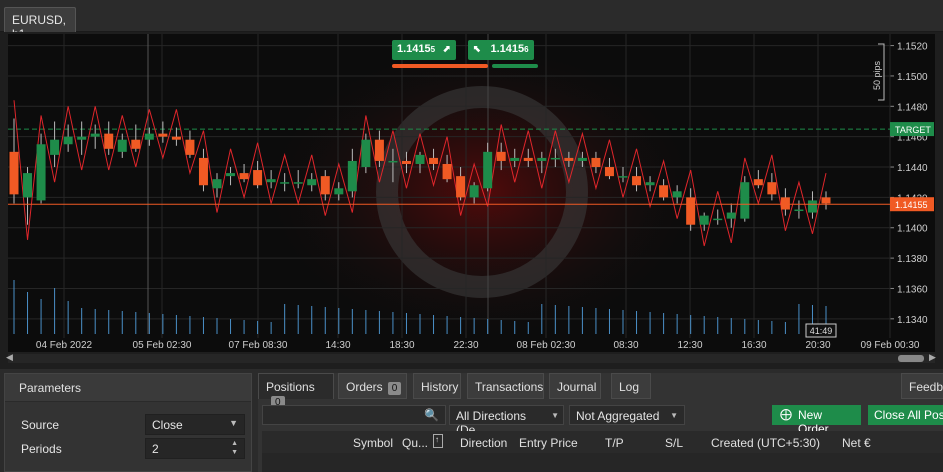  What do you see at coordinates (602, 462) in the screenshot?
I see `positions-grid-body` at bounding box center [602, 462].